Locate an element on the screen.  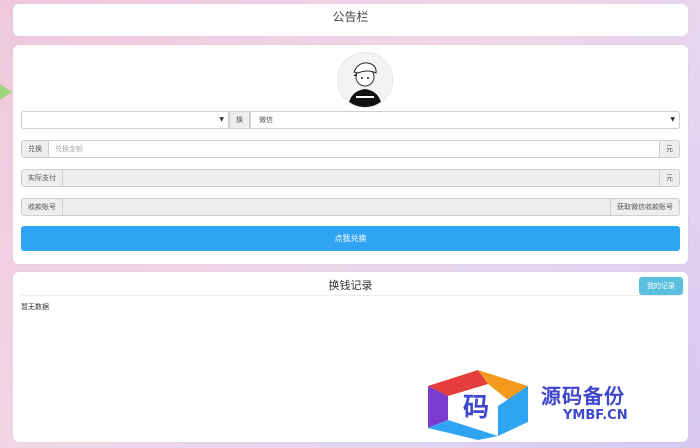
actual-pay-row: 实际支付 元 is located at coordinates (350, 178).